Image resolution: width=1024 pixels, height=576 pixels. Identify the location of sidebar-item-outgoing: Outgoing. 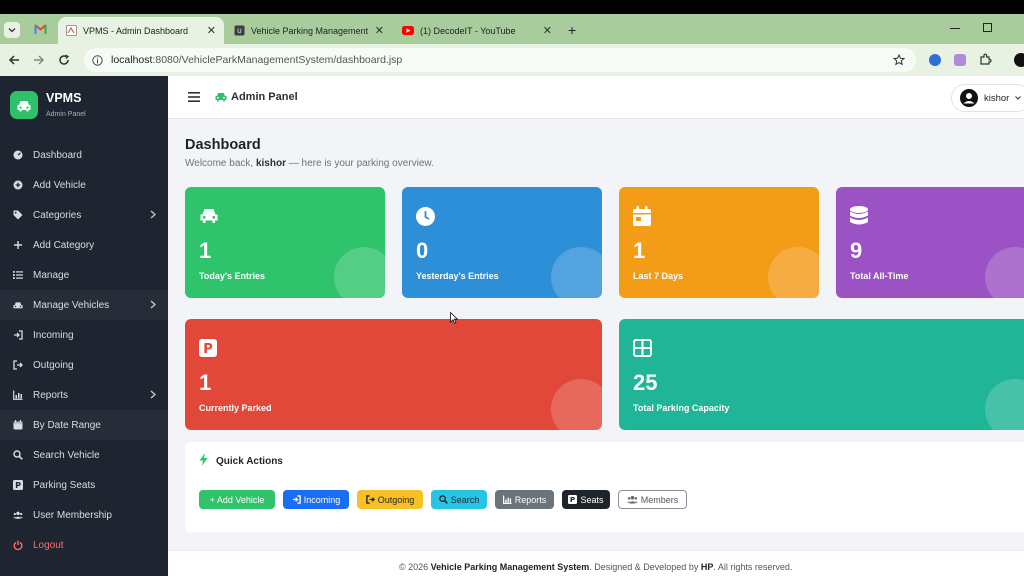
(84, 365).